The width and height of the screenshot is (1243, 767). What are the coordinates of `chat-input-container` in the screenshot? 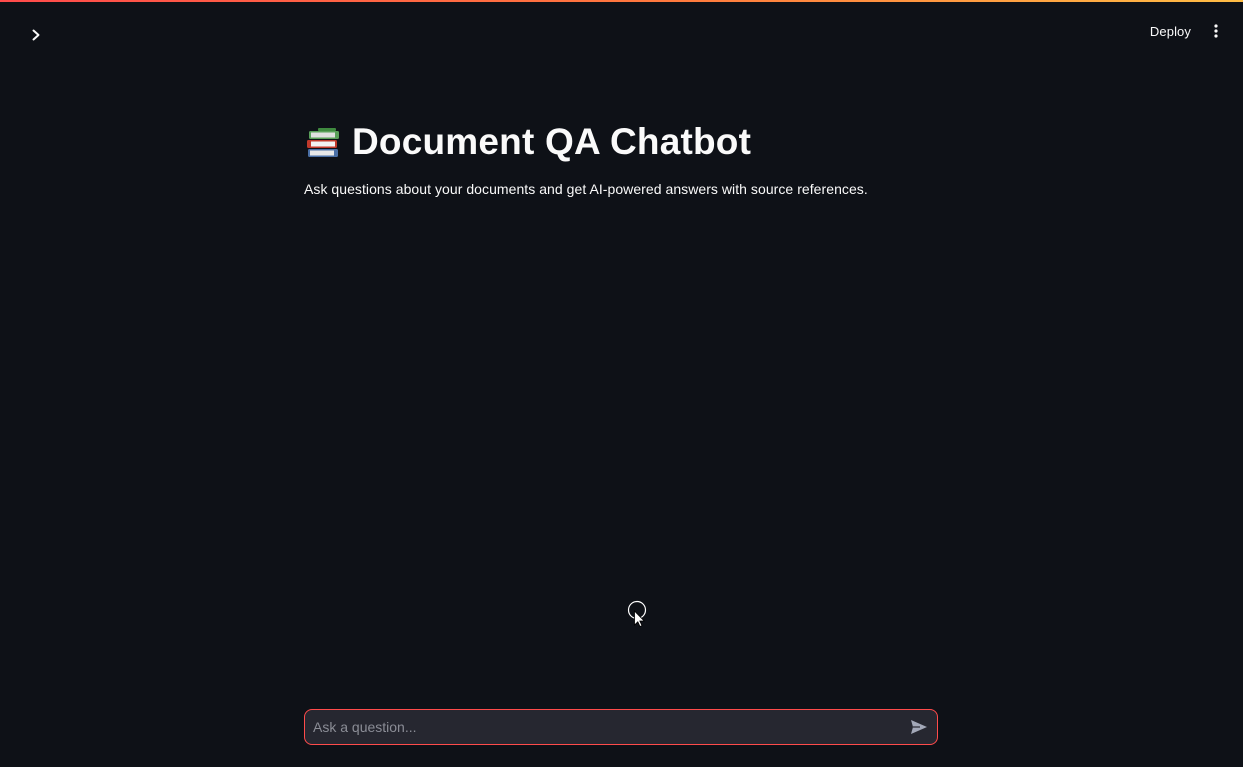 It's located at (621, 727).